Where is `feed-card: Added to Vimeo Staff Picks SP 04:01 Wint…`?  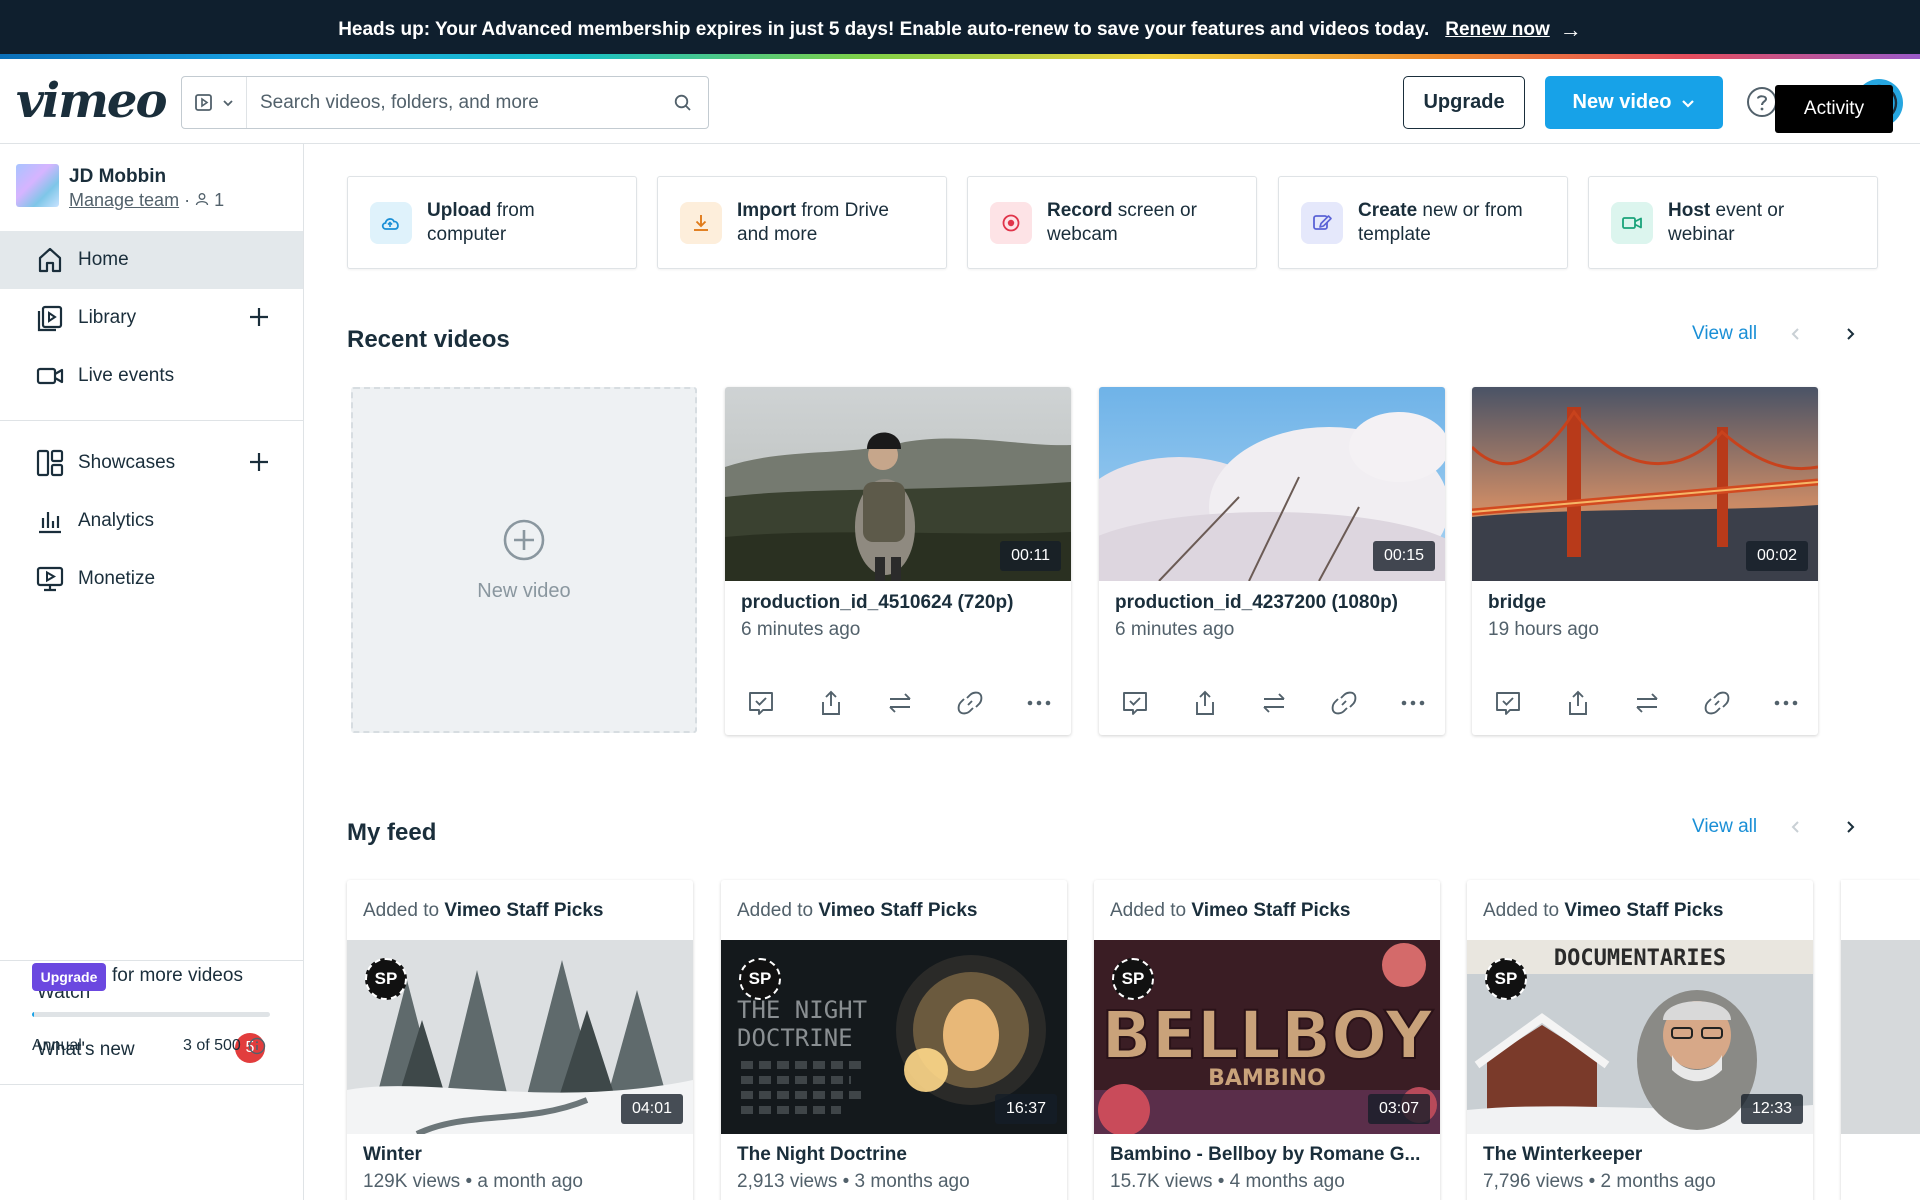
feed-card: Added to Vimeo Staff Picks SP 04:01 Wint… is located at coordinates (520, 1040).